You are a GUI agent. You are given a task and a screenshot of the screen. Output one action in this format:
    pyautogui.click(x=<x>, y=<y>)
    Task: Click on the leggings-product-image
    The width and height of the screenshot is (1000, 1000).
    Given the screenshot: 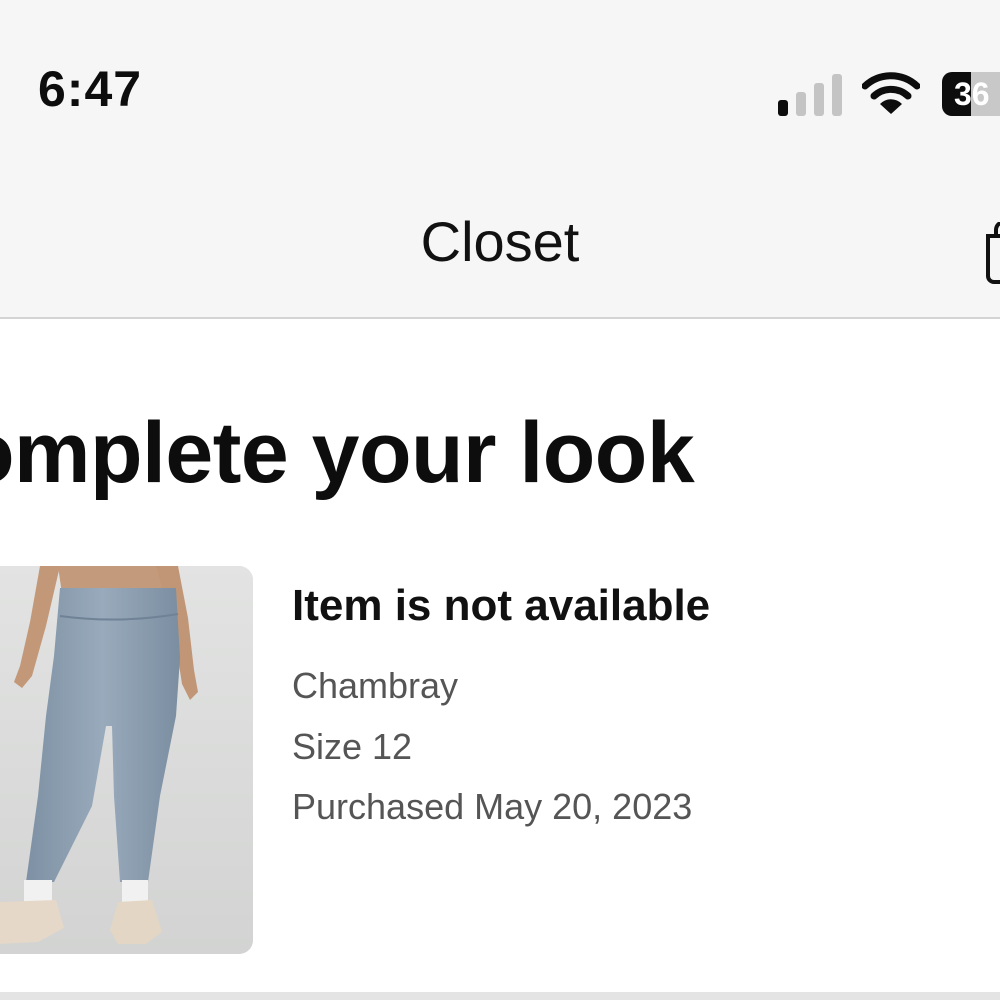 What is the action you would take?
    pyautogui.click(x=126, y=760)
    